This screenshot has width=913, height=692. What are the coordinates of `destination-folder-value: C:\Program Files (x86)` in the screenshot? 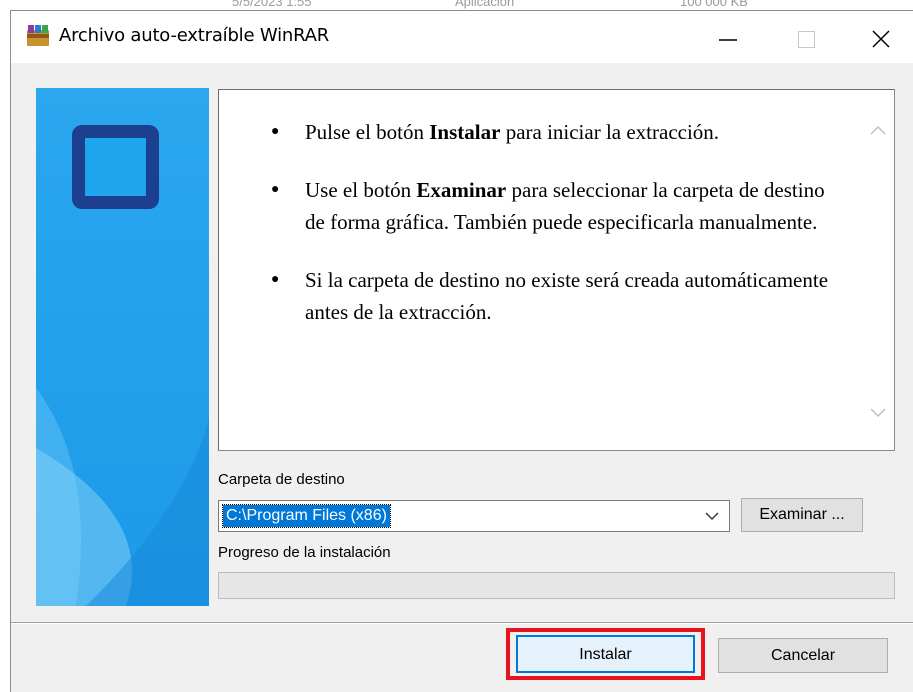 It's located at (306, 516).